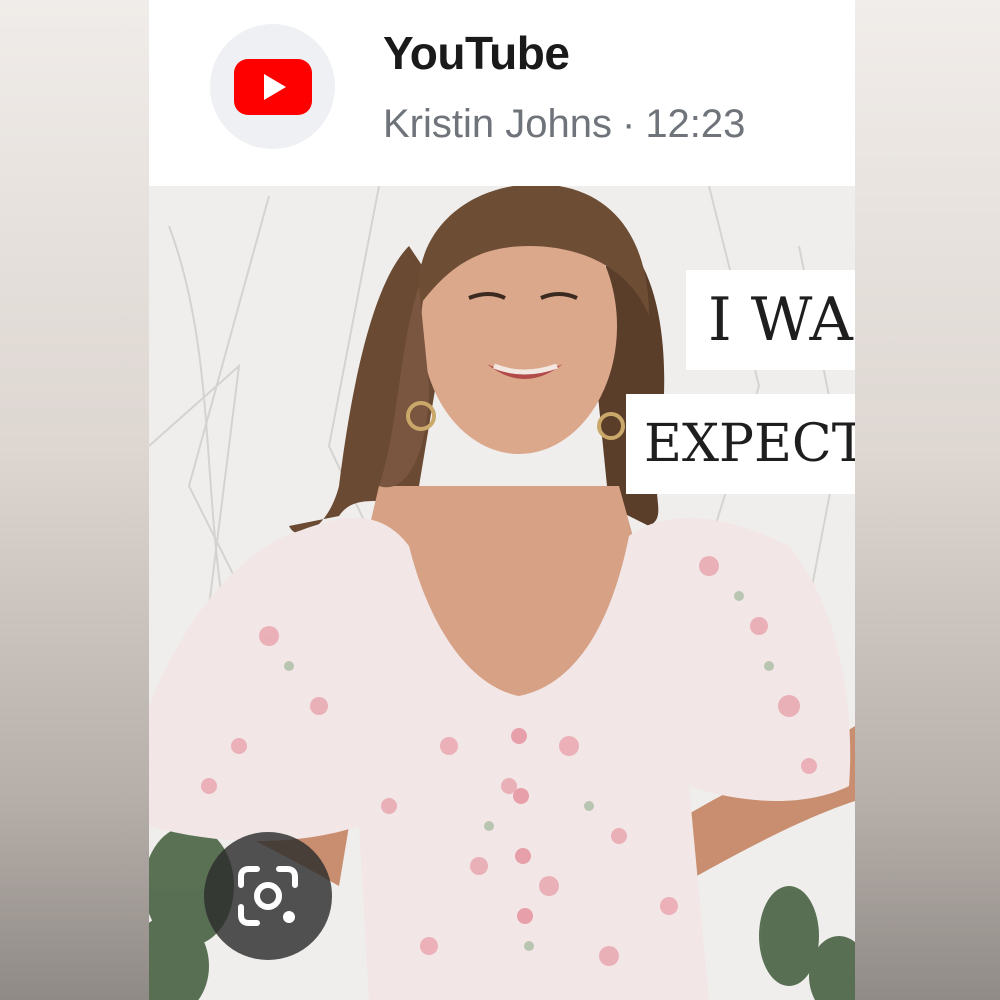 The image size is (1000, 1000). What do you see at coordinates (268, 896) in the screenshot?
I see `google-lens-icon` at bounding box center [268, 896].